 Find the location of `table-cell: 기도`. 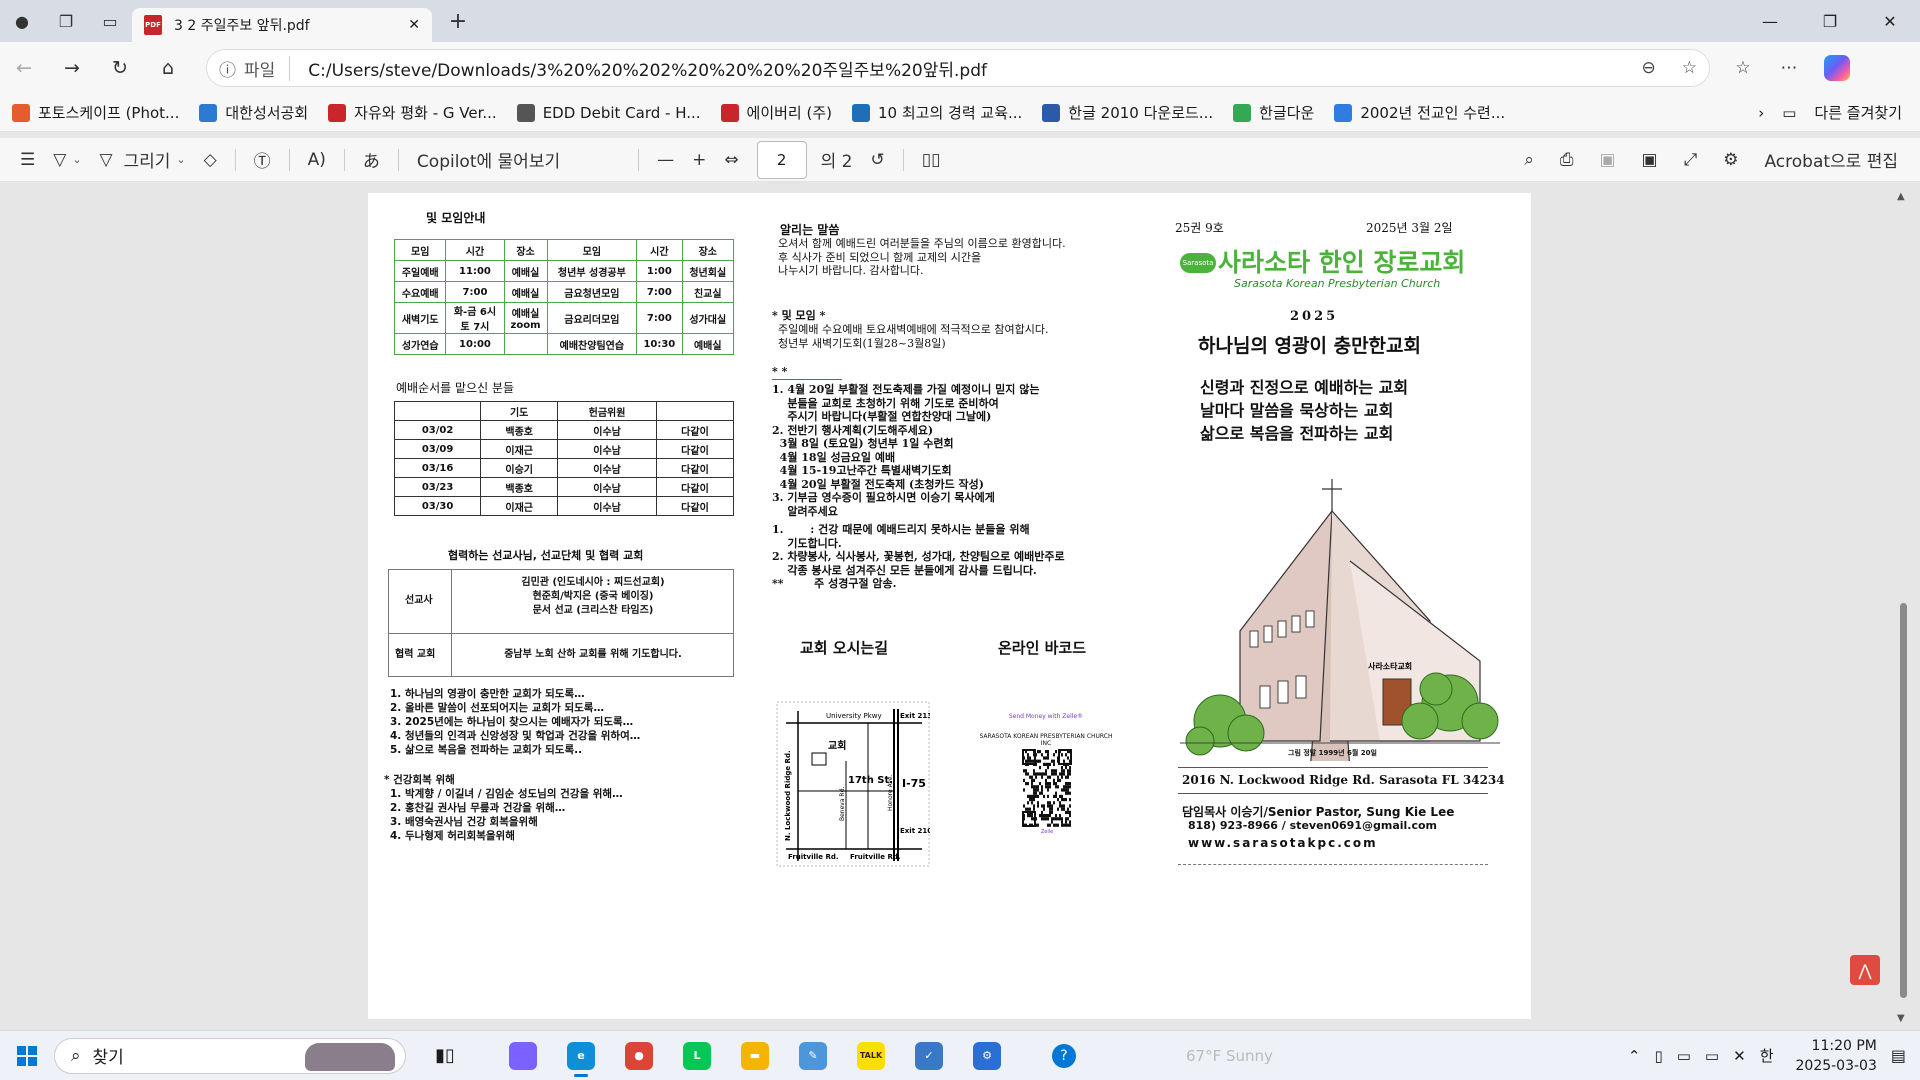

table-cell: 기도 is located at coordinates (519, 411).